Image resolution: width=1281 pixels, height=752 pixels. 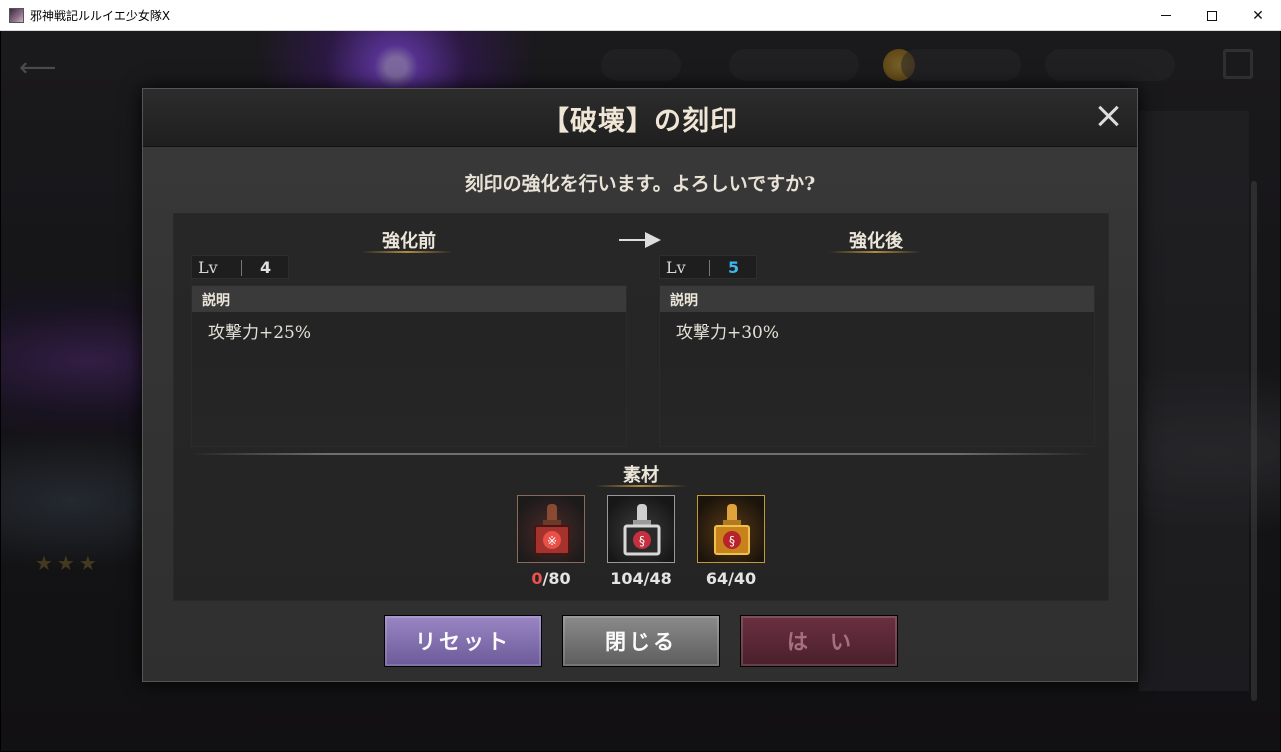 I want to click on material-have: 104, so click(x=627, y=578).